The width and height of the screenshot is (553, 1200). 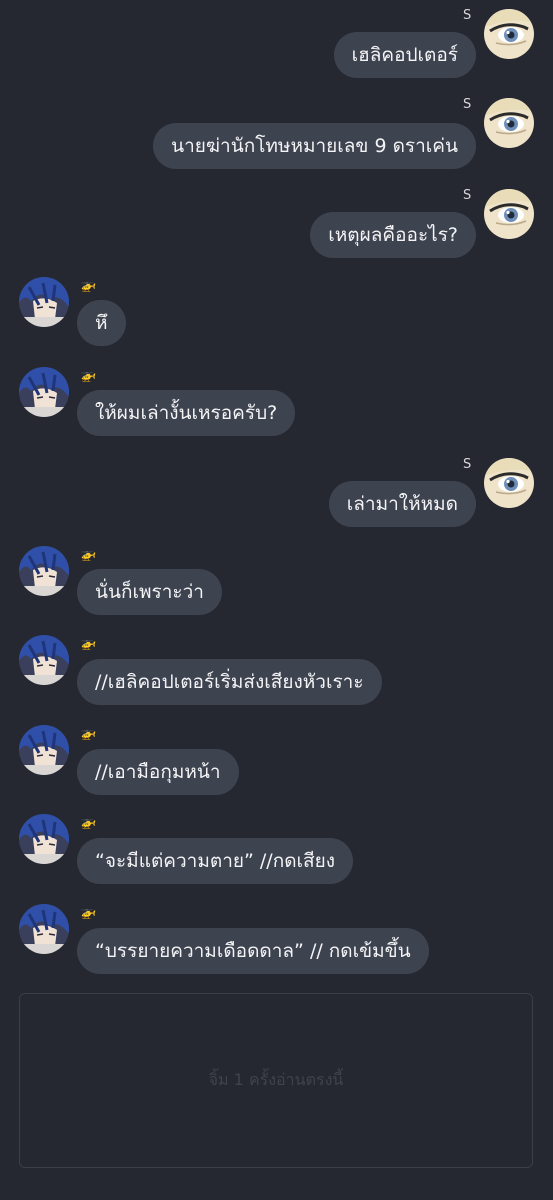 What do you see at coordinates (229, 682) in the screenshot?
I see `message-bubble: //เฮลิคอปเตอร์เริ่มส่งเสียงหัวเราะ` at bounding box center [229, 682].